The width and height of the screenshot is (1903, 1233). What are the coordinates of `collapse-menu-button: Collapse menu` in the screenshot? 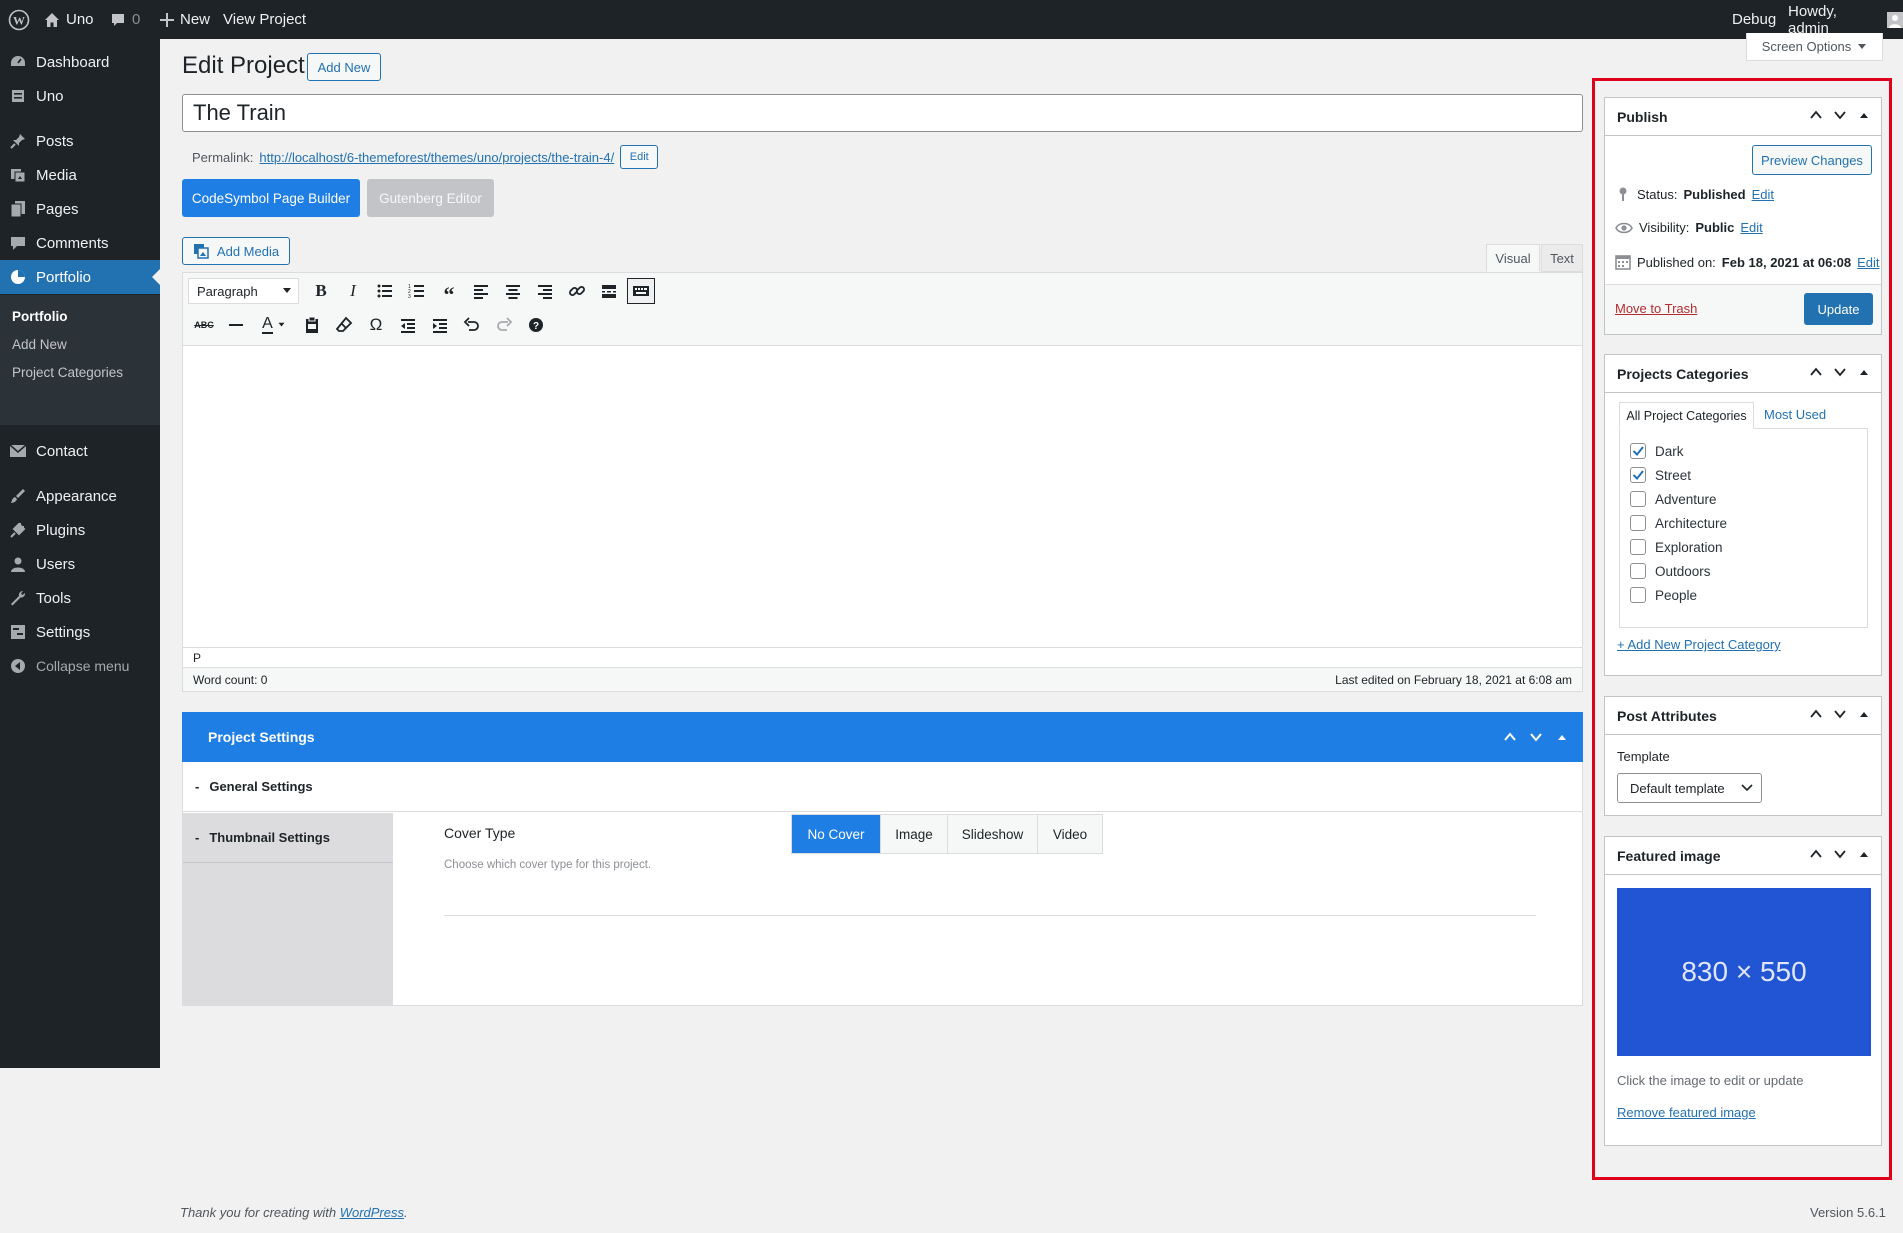 It's located at (80, 666).